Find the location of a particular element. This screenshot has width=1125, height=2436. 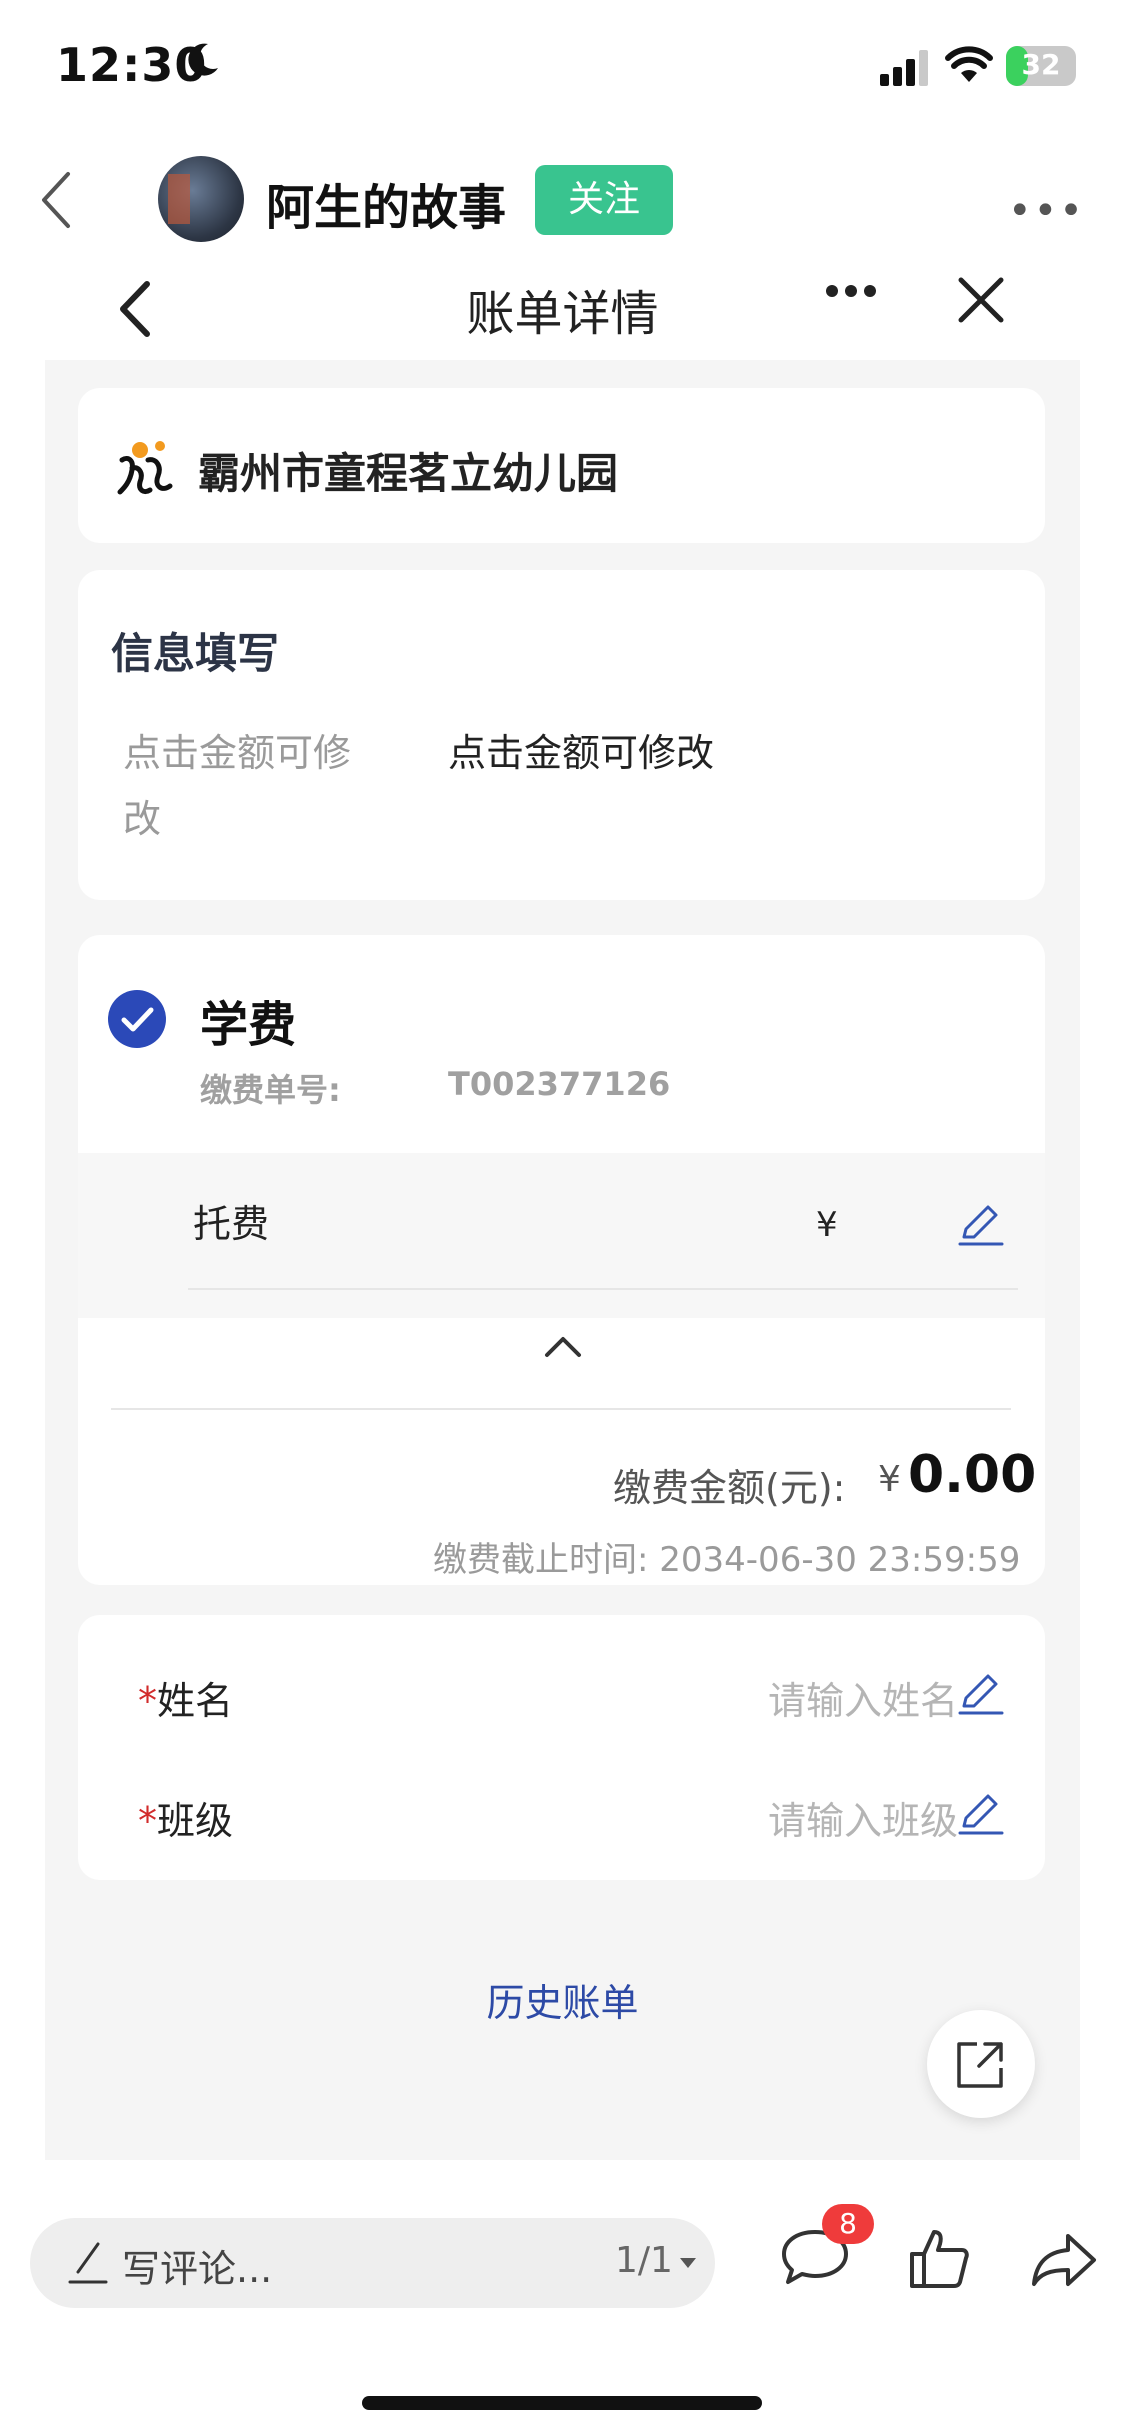

order-number: T002377126 is located at coordinates (559, 1084).